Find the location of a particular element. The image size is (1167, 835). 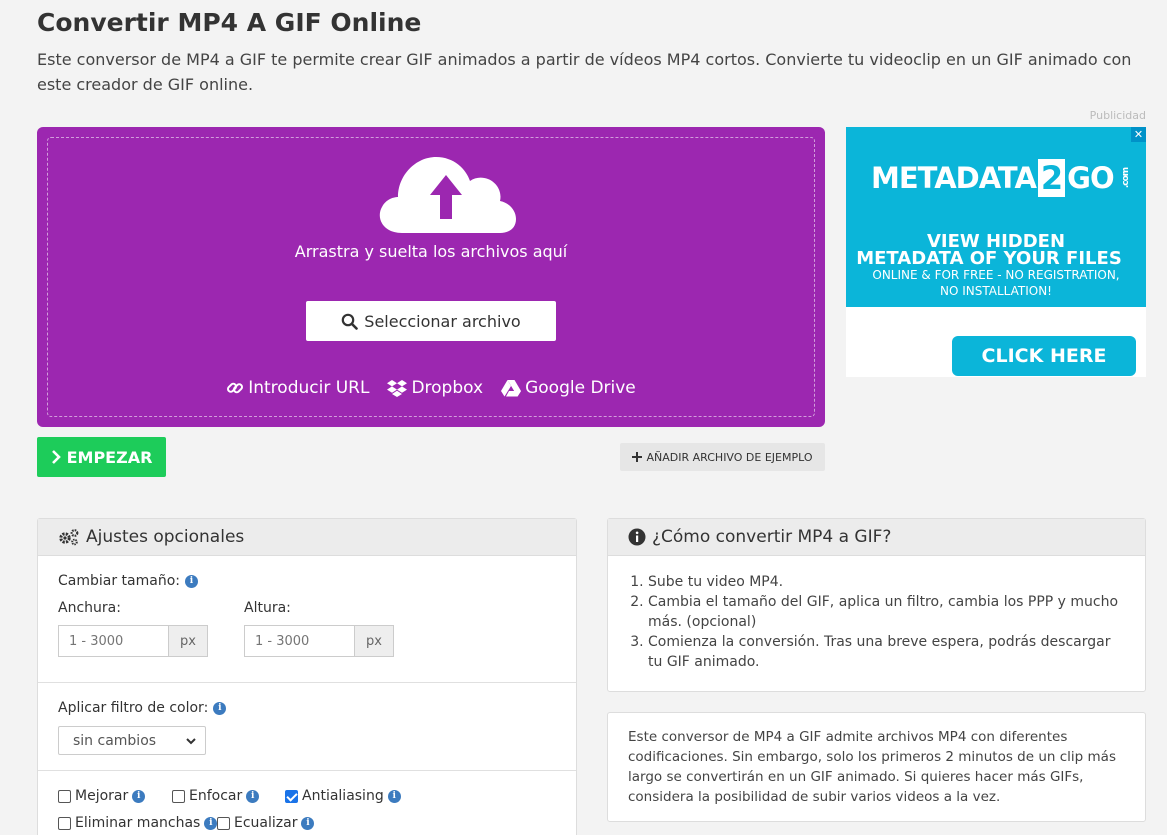

url-link: Introducir URL is located at coordinates (297, 388).